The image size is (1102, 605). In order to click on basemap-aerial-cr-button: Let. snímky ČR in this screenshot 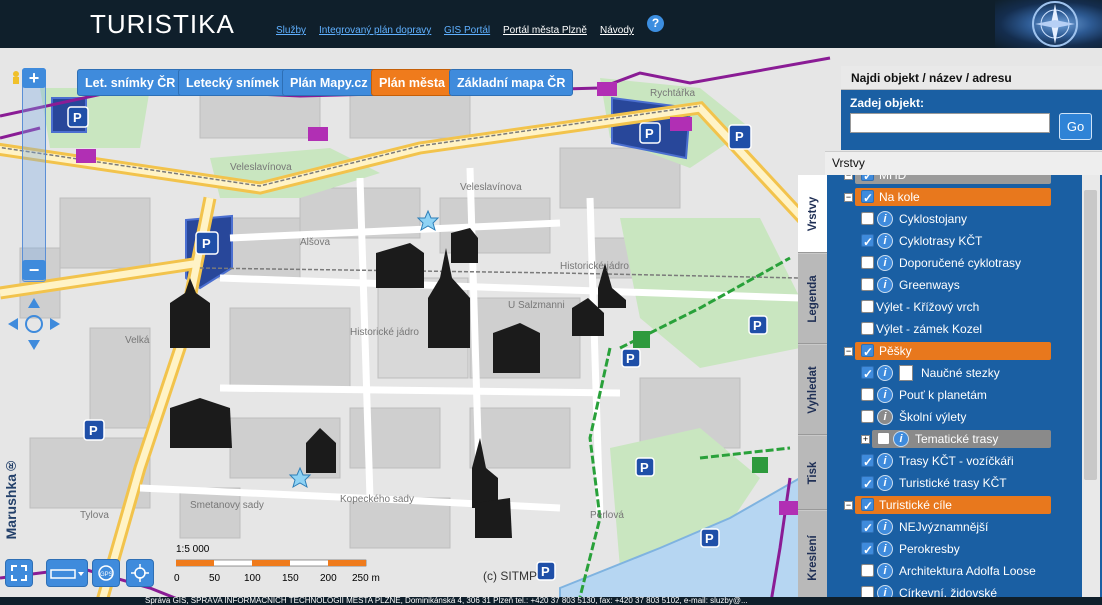, I will do `click(130, 82)`.